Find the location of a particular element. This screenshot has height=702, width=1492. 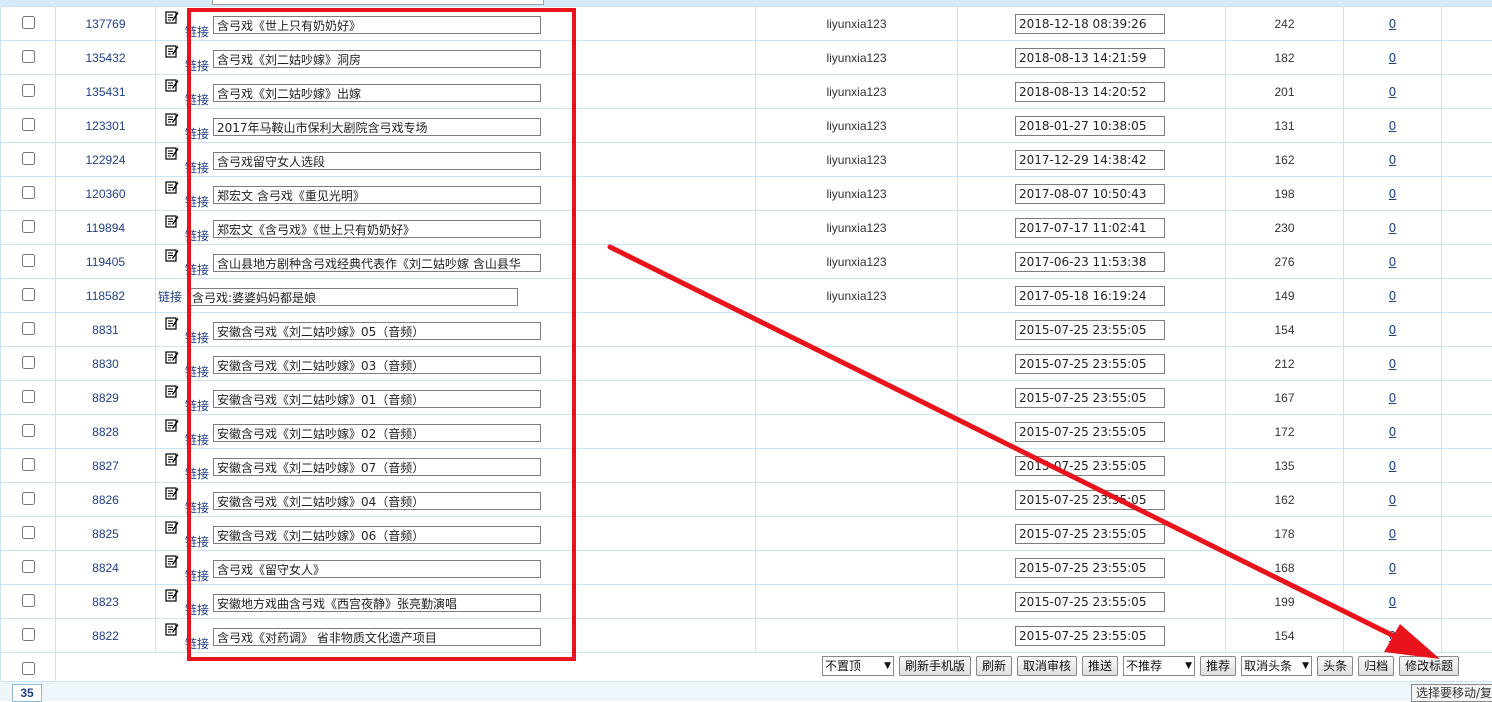

title-input: 2017年马鞍山市保利大剧院含弓戏专场 is located at coordinates (377, 127).